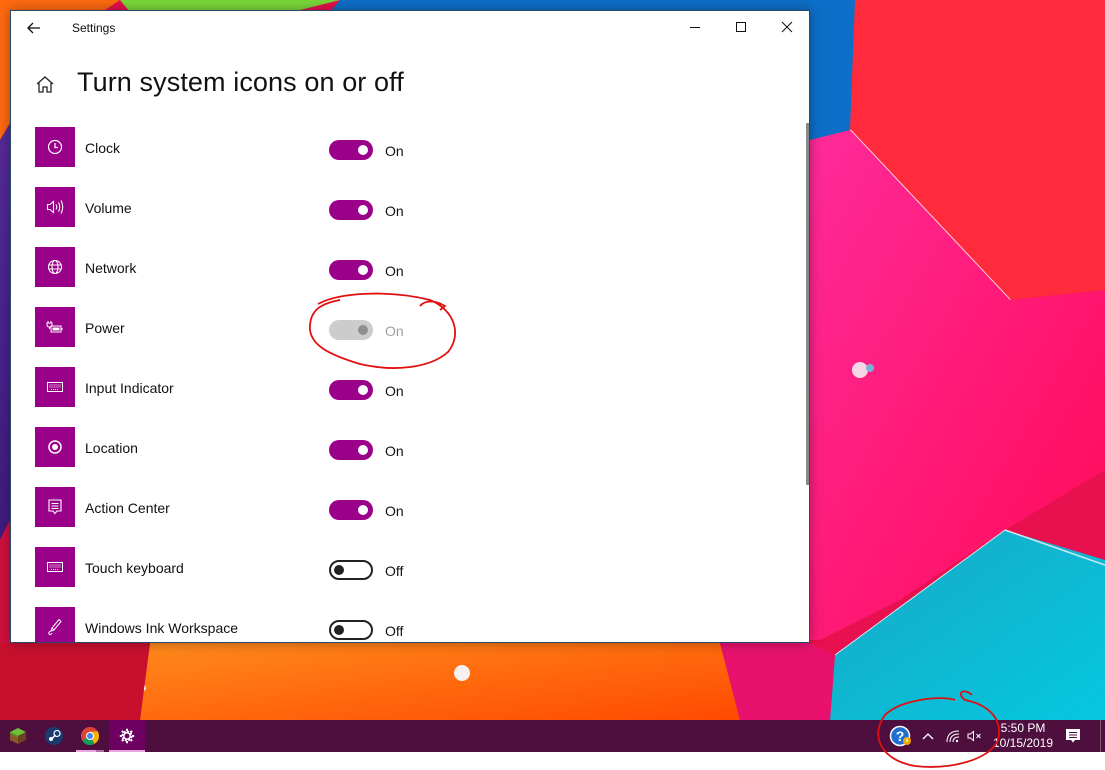 This screenshot has width=1105, height=770. I want to click on back-button, so click(34, 28).